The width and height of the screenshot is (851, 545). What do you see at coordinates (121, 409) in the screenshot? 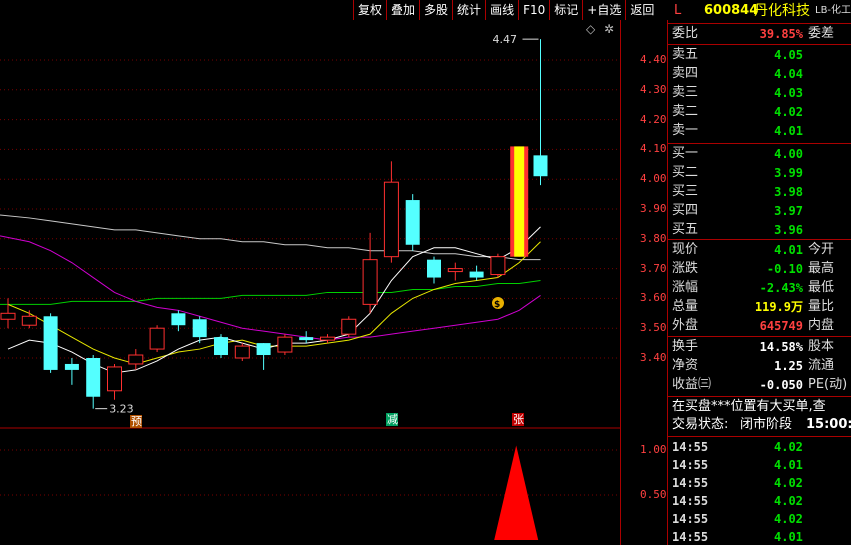
I see `low-price-label: 3.23` at bounding box center [121, 409].